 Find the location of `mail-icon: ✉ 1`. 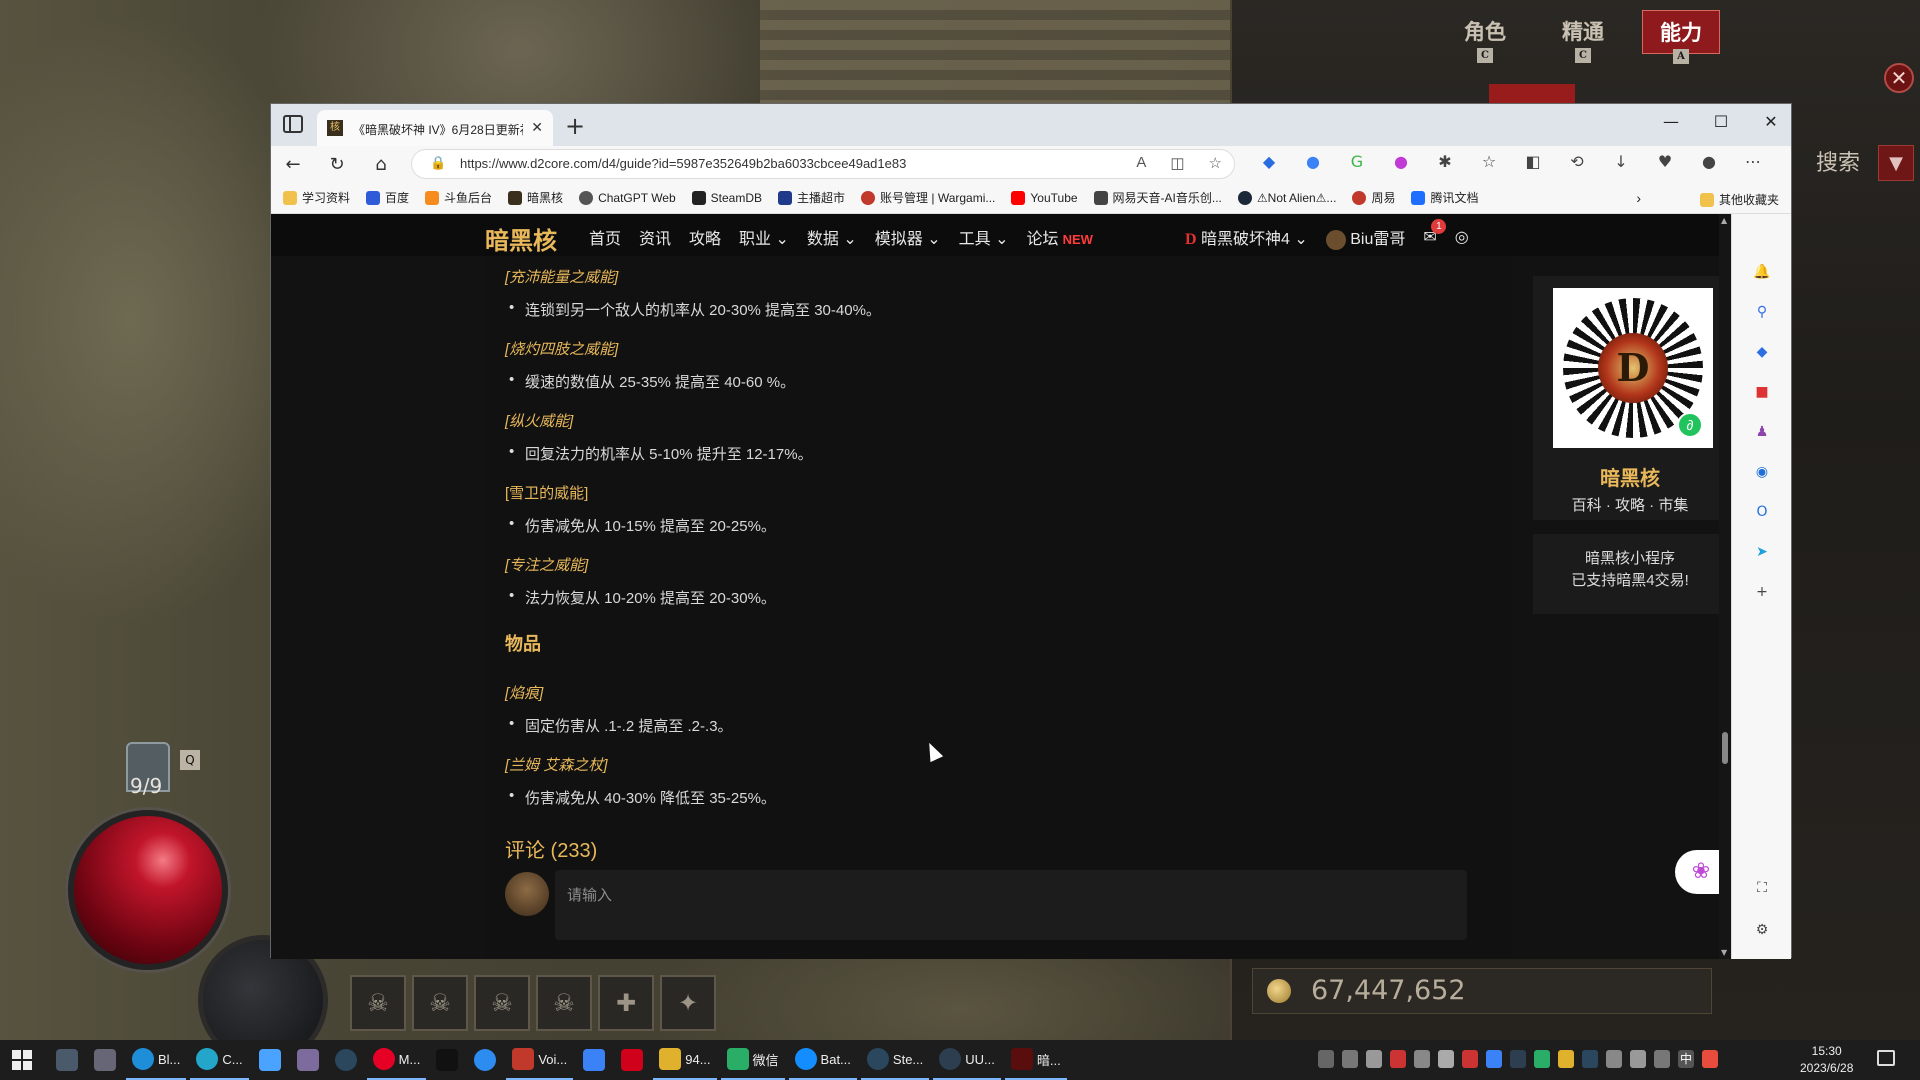

mail-icon: ✉ 1 is located at coordinates (1435, 233).